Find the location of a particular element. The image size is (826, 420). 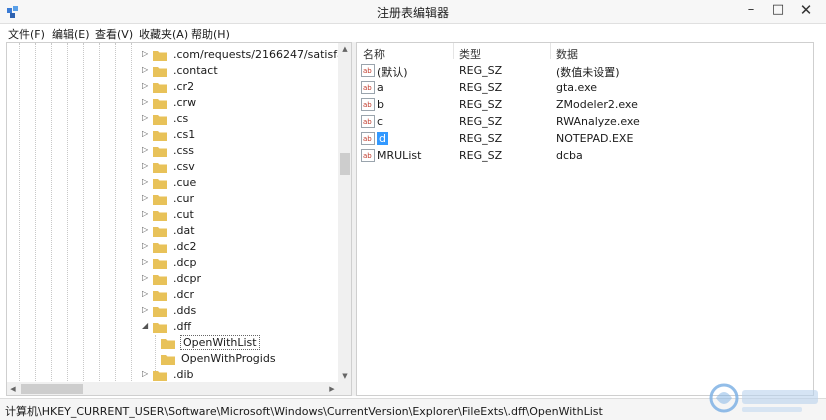

menu-help: 帮助(H) is located at coordinates (210, 34).